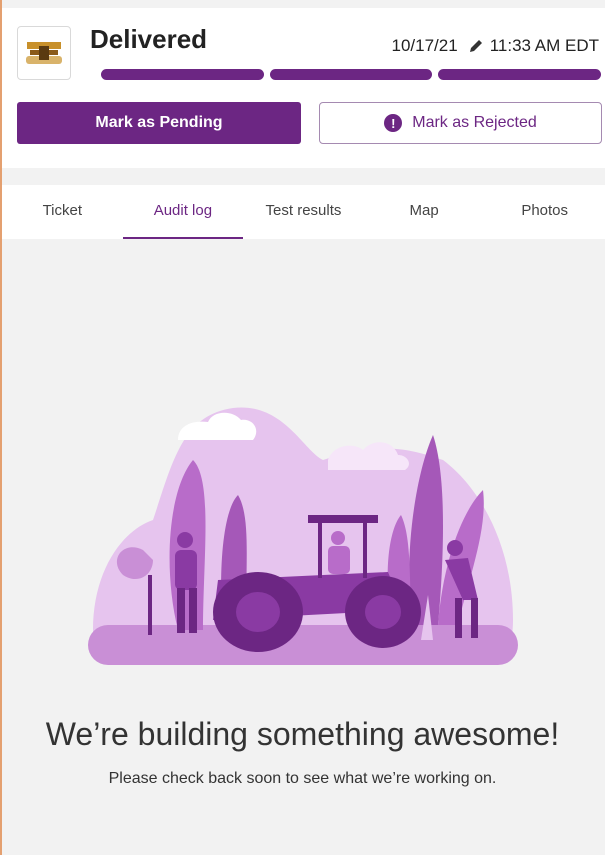 Image resolution: width=605 pixels, height=855 pixels. I want to click on tab-test-results: Test results, so click(303, 210).